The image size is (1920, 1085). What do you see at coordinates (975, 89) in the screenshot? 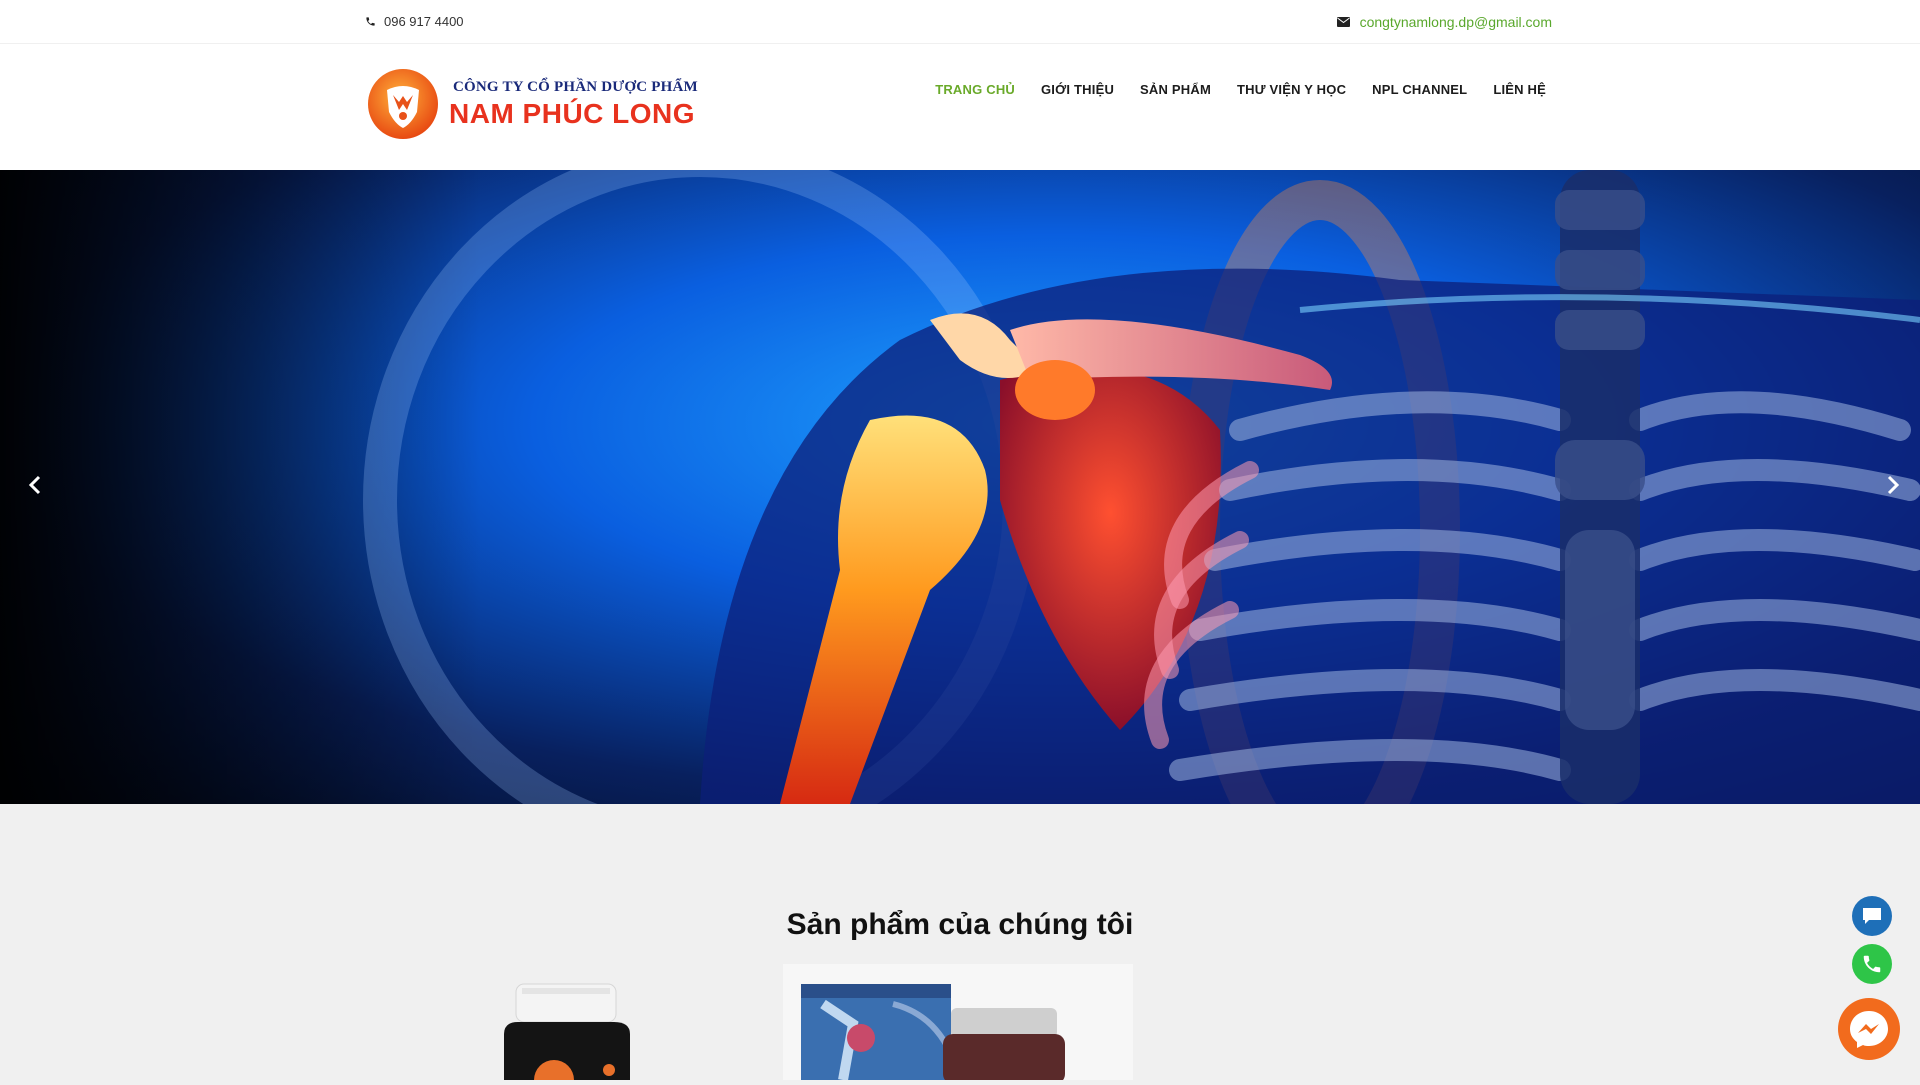
I see `nav-item-home: TRANG CHỦ` at bounding box center [975, 89].